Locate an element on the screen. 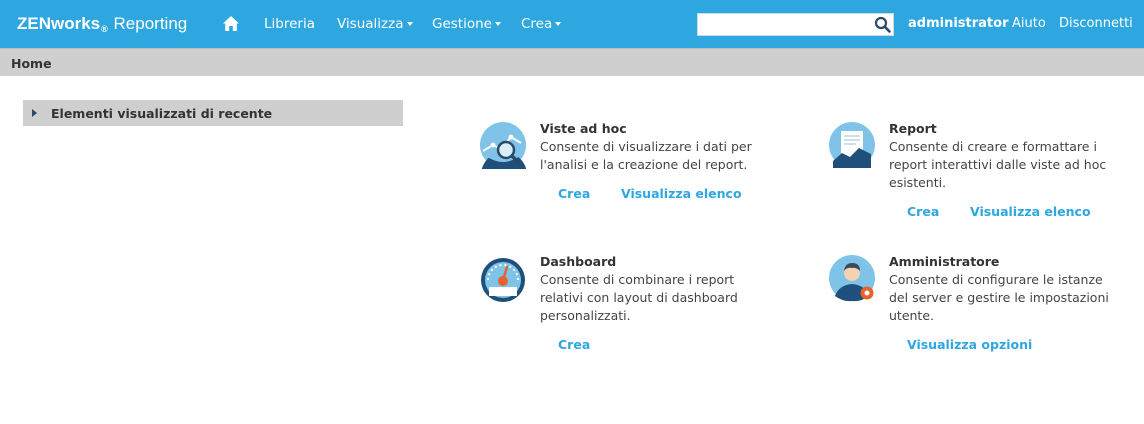 The height and width of the screenshot is (424, 1144). report-create-link: Crea is located at coordinates (923, 211).